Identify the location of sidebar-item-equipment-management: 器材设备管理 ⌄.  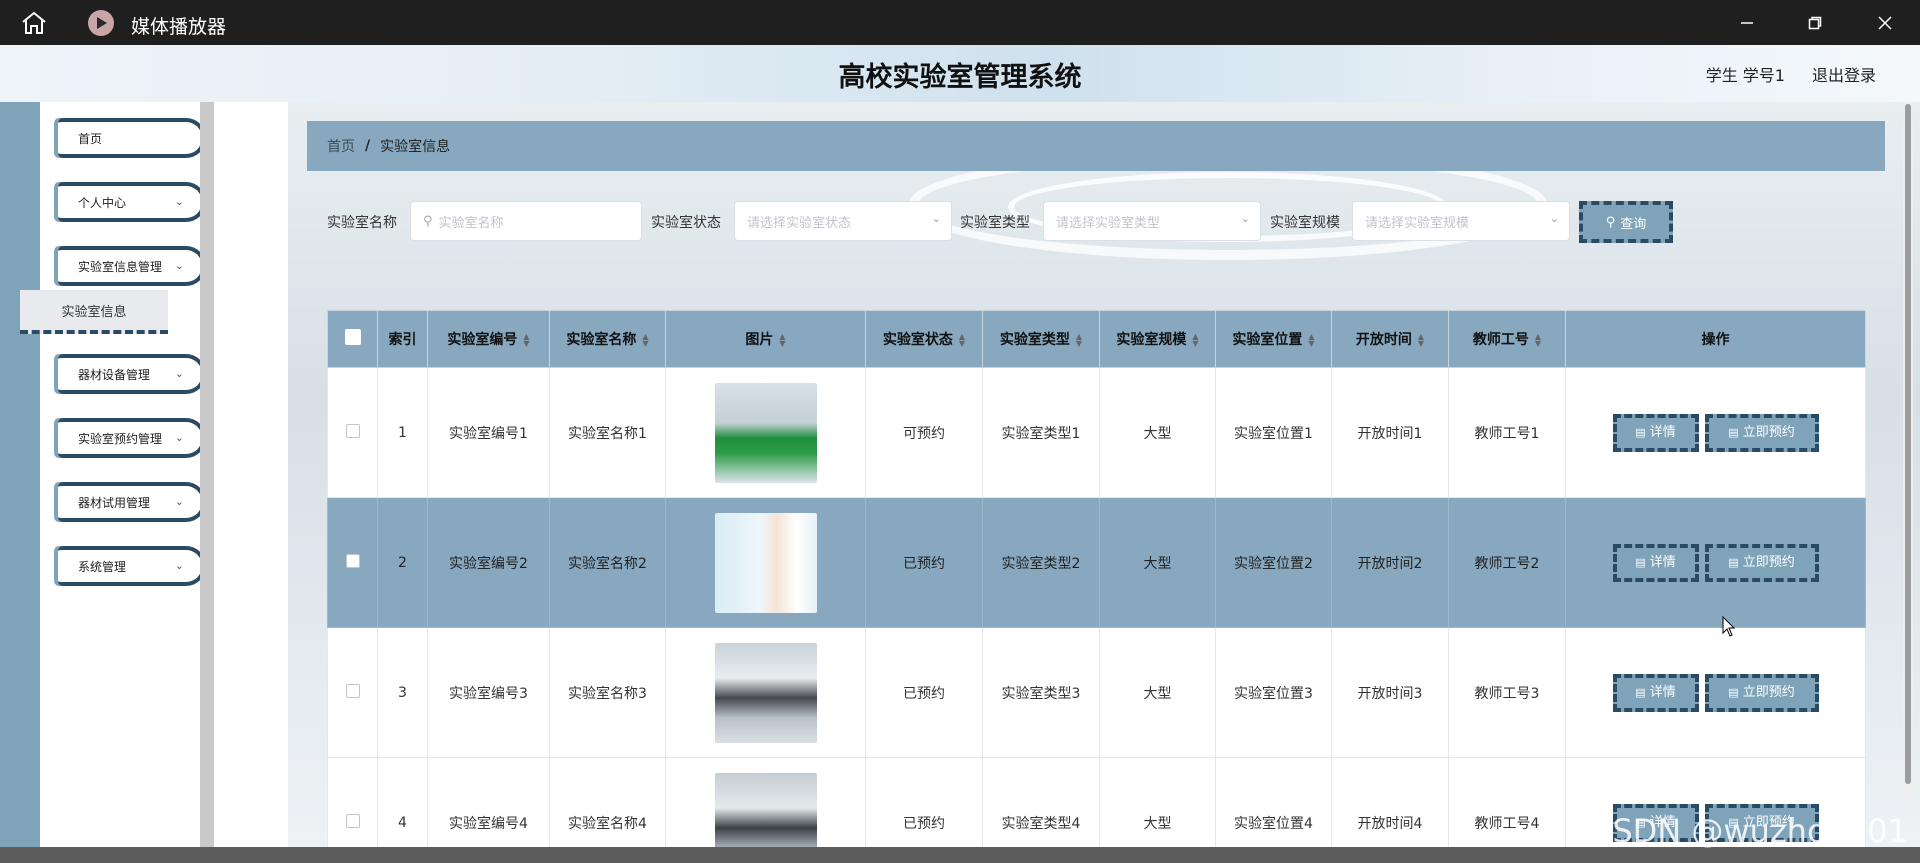
(132, 374).